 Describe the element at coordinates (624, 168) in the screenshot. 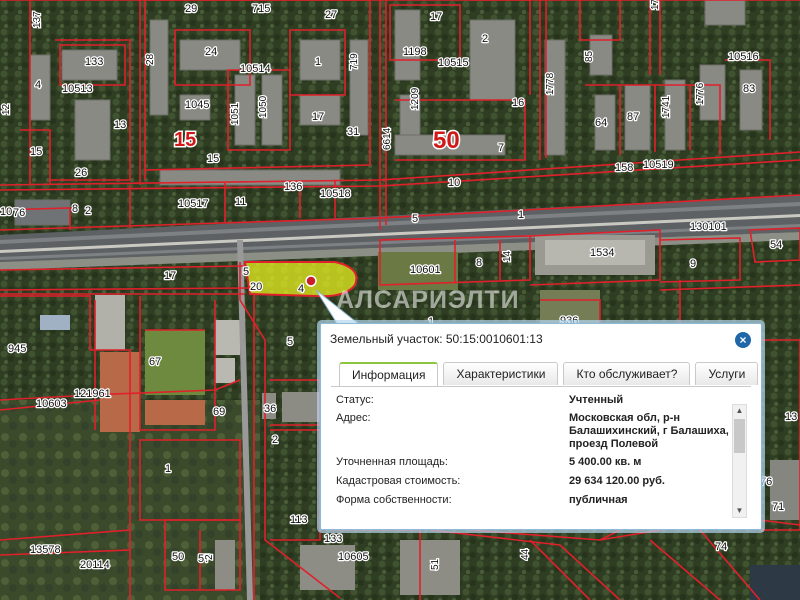

I see `parcel-number-label: 158` at that location.